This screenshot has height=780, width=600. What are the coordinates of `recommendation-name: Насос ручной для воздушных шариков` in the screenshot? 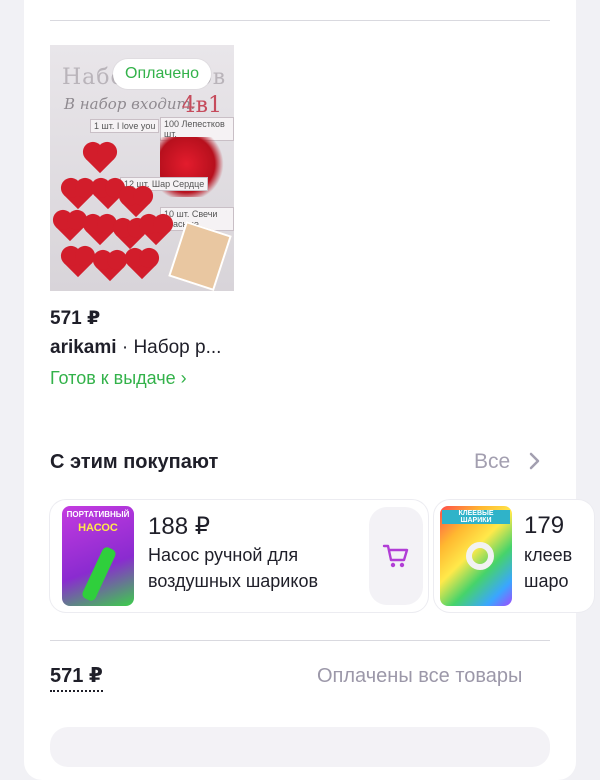 It's located at (233, 568).